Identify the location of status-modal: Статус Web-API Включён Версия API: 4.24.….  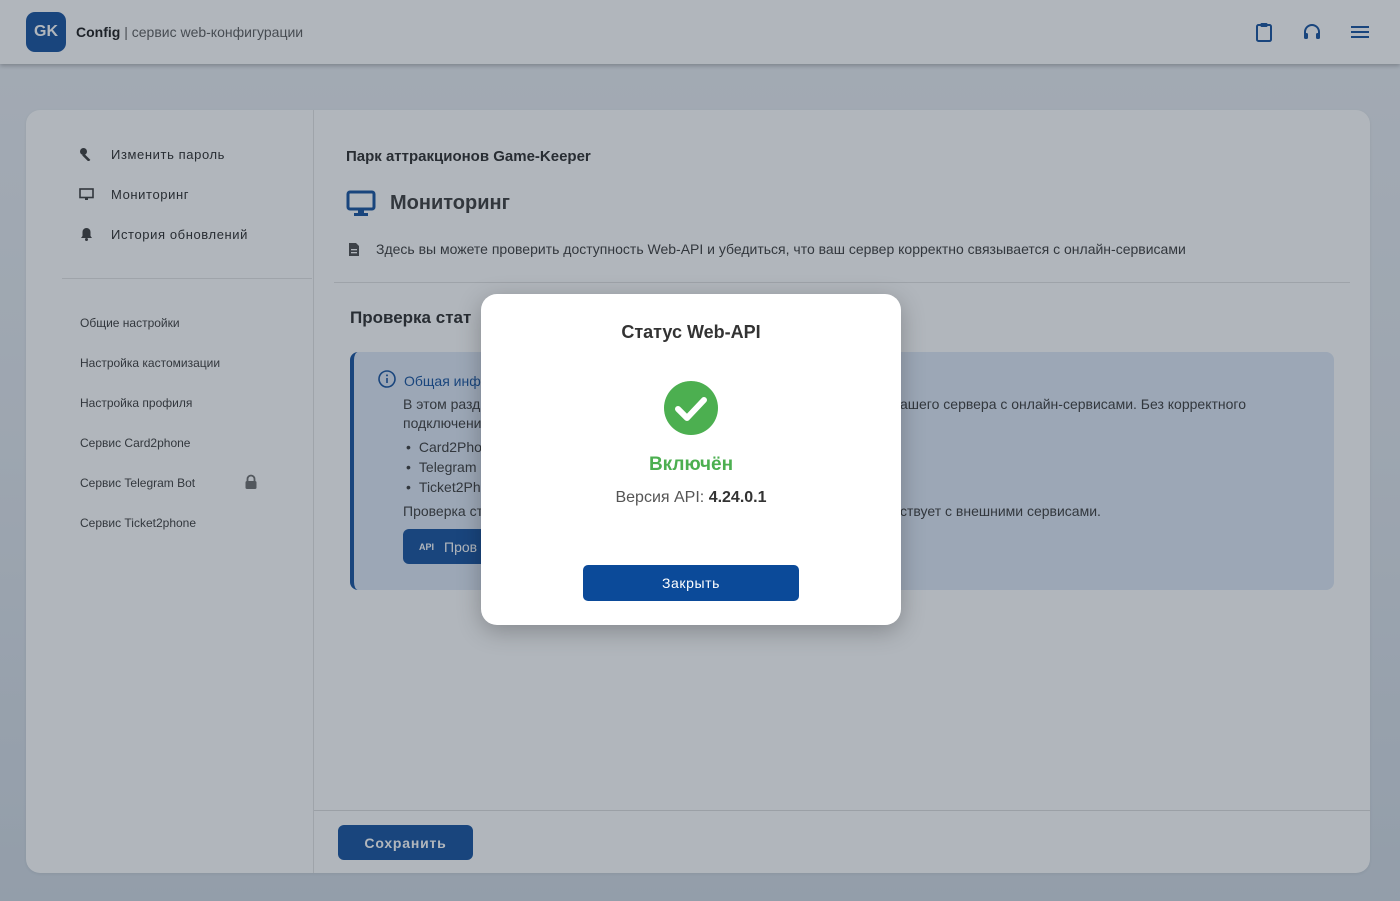
(691, 459).